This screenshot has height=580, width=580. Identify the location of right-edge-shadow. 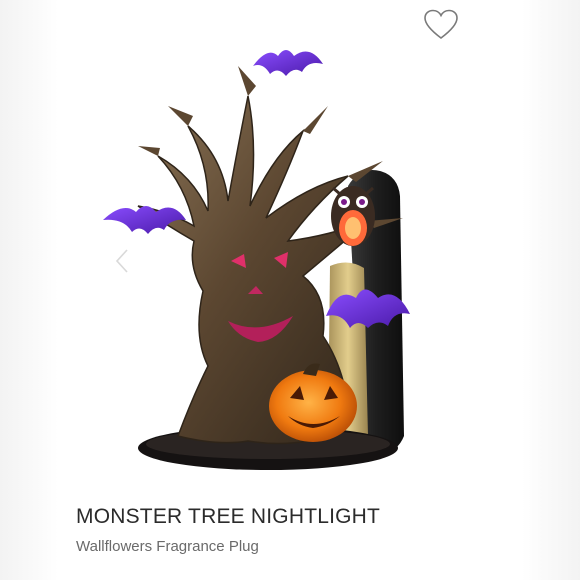
(551, 290).